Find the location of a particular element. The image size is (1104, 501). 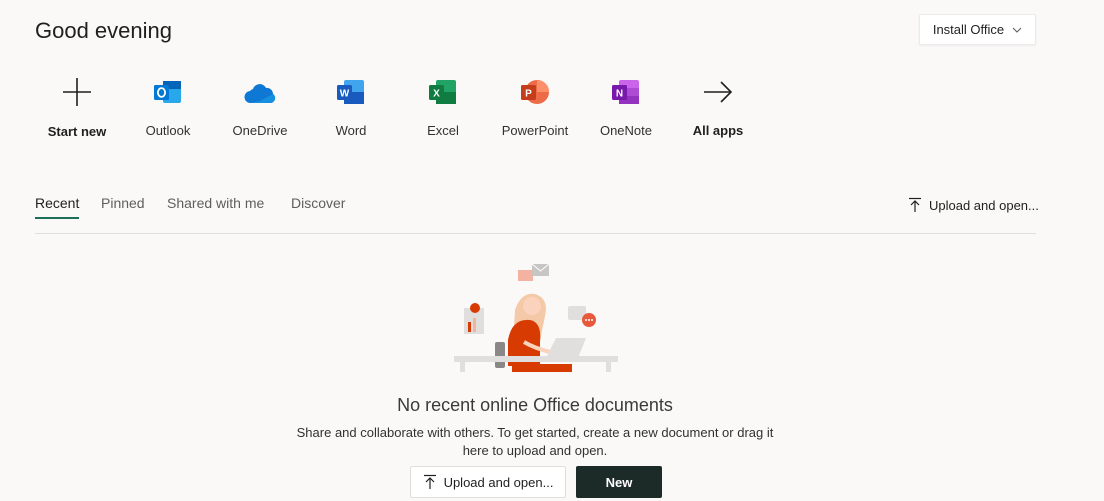

app-outlook: Outlook is located at coordinates (168, 105).